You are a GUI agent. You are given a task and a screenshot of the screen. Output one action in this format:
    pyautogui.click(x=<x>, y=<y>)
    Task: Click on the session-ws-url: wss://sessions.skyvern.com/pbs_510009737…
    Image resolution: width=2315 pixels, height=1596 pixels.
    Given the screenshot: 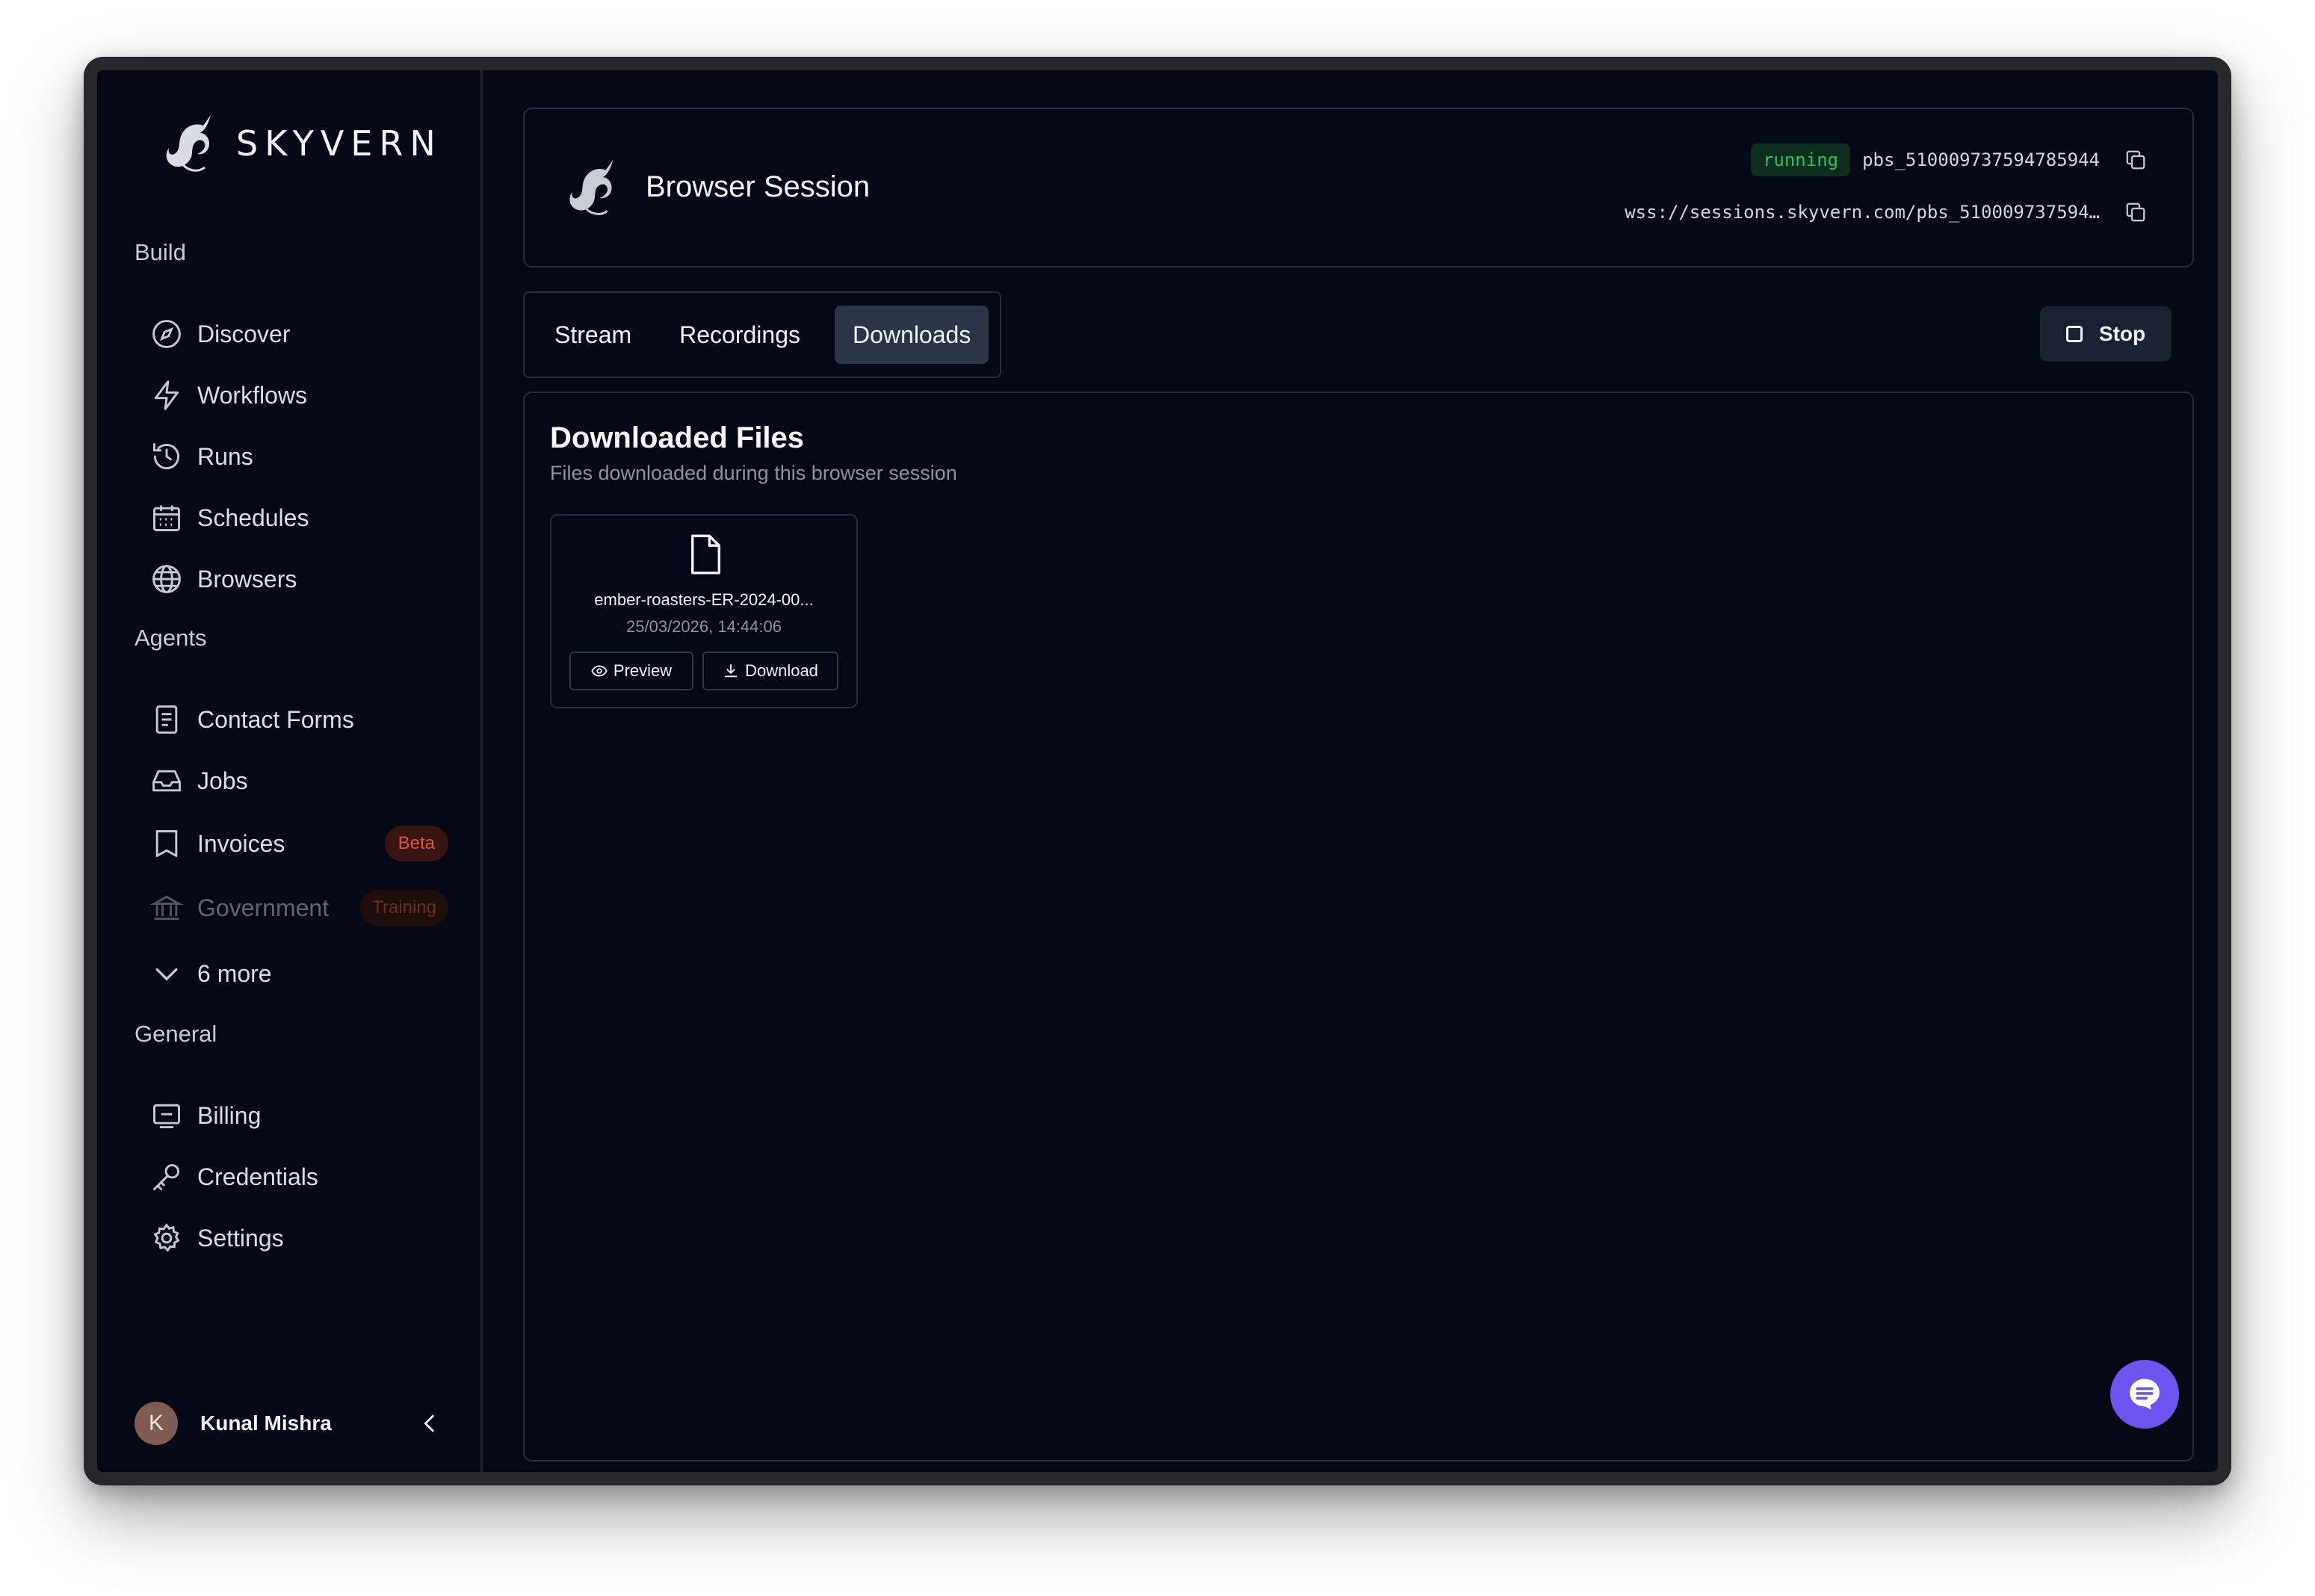 What is the action you would take?
    pyautogui.click(x=1862, y=212)
    